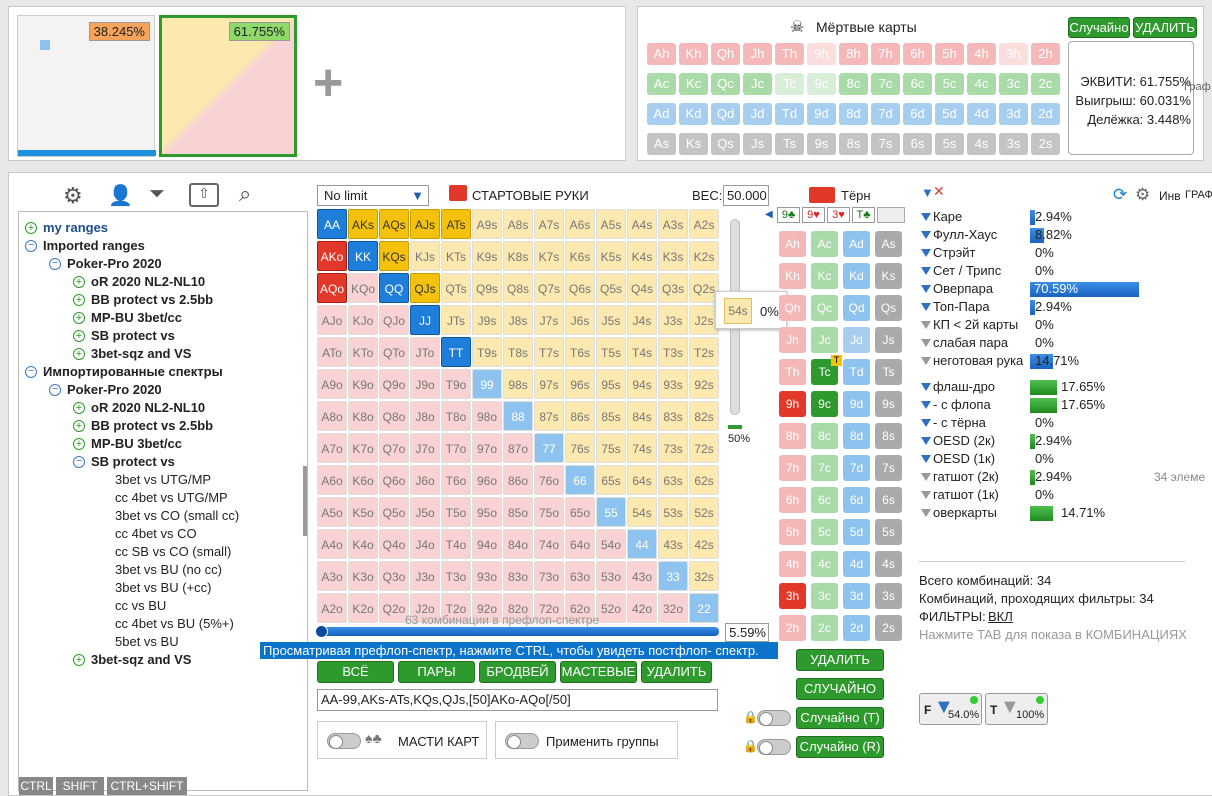 Image resolution: width=1212 pixels, height=796 pixels. I want to click on dead-card-Kc: Kc, so click(693, 84).